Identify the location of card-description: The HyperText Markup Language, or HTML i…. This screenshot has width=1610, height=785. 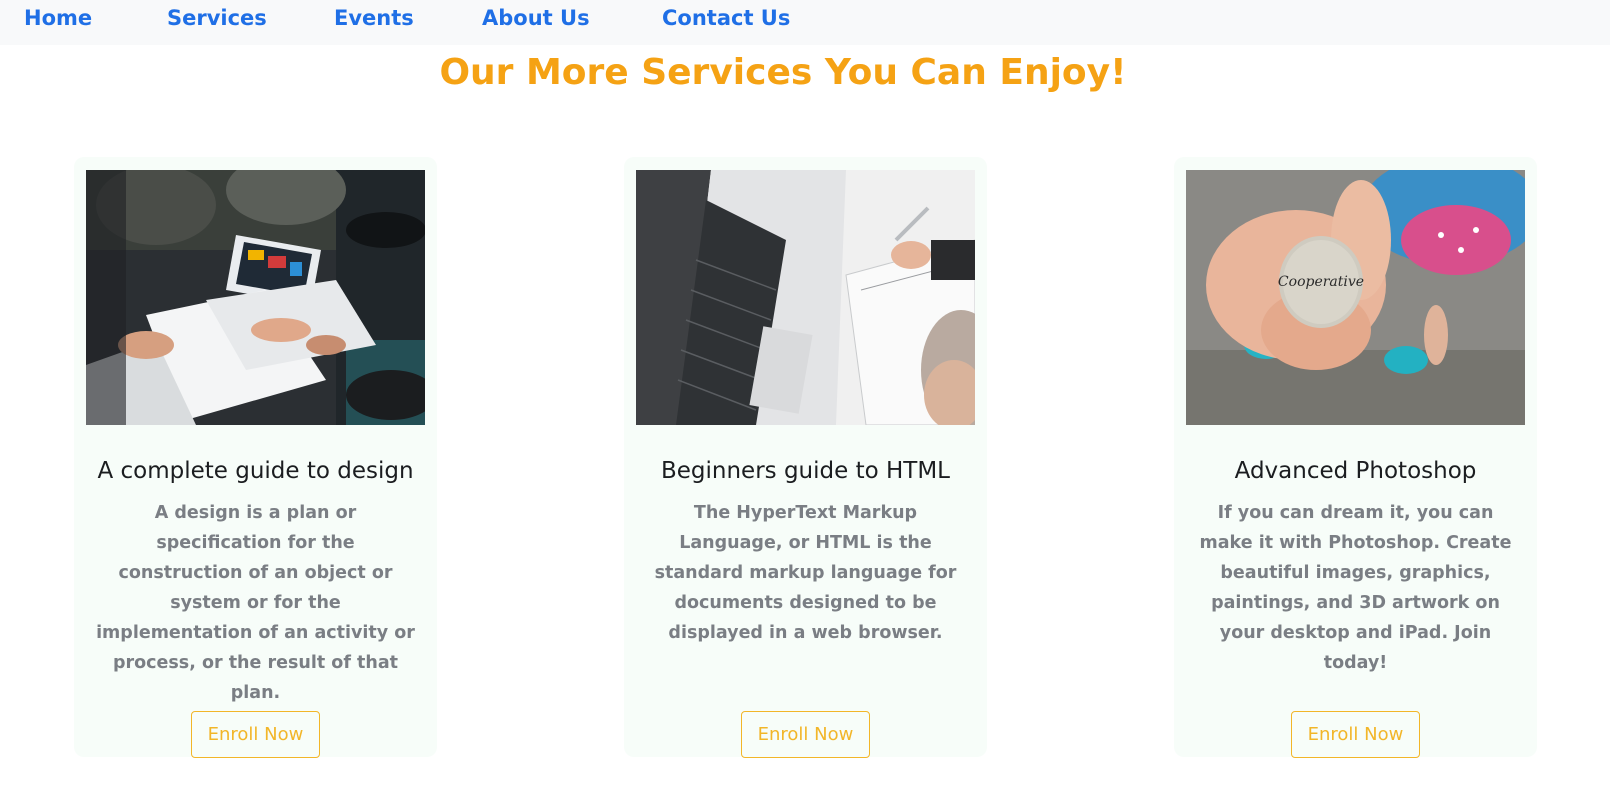
(805, 573).